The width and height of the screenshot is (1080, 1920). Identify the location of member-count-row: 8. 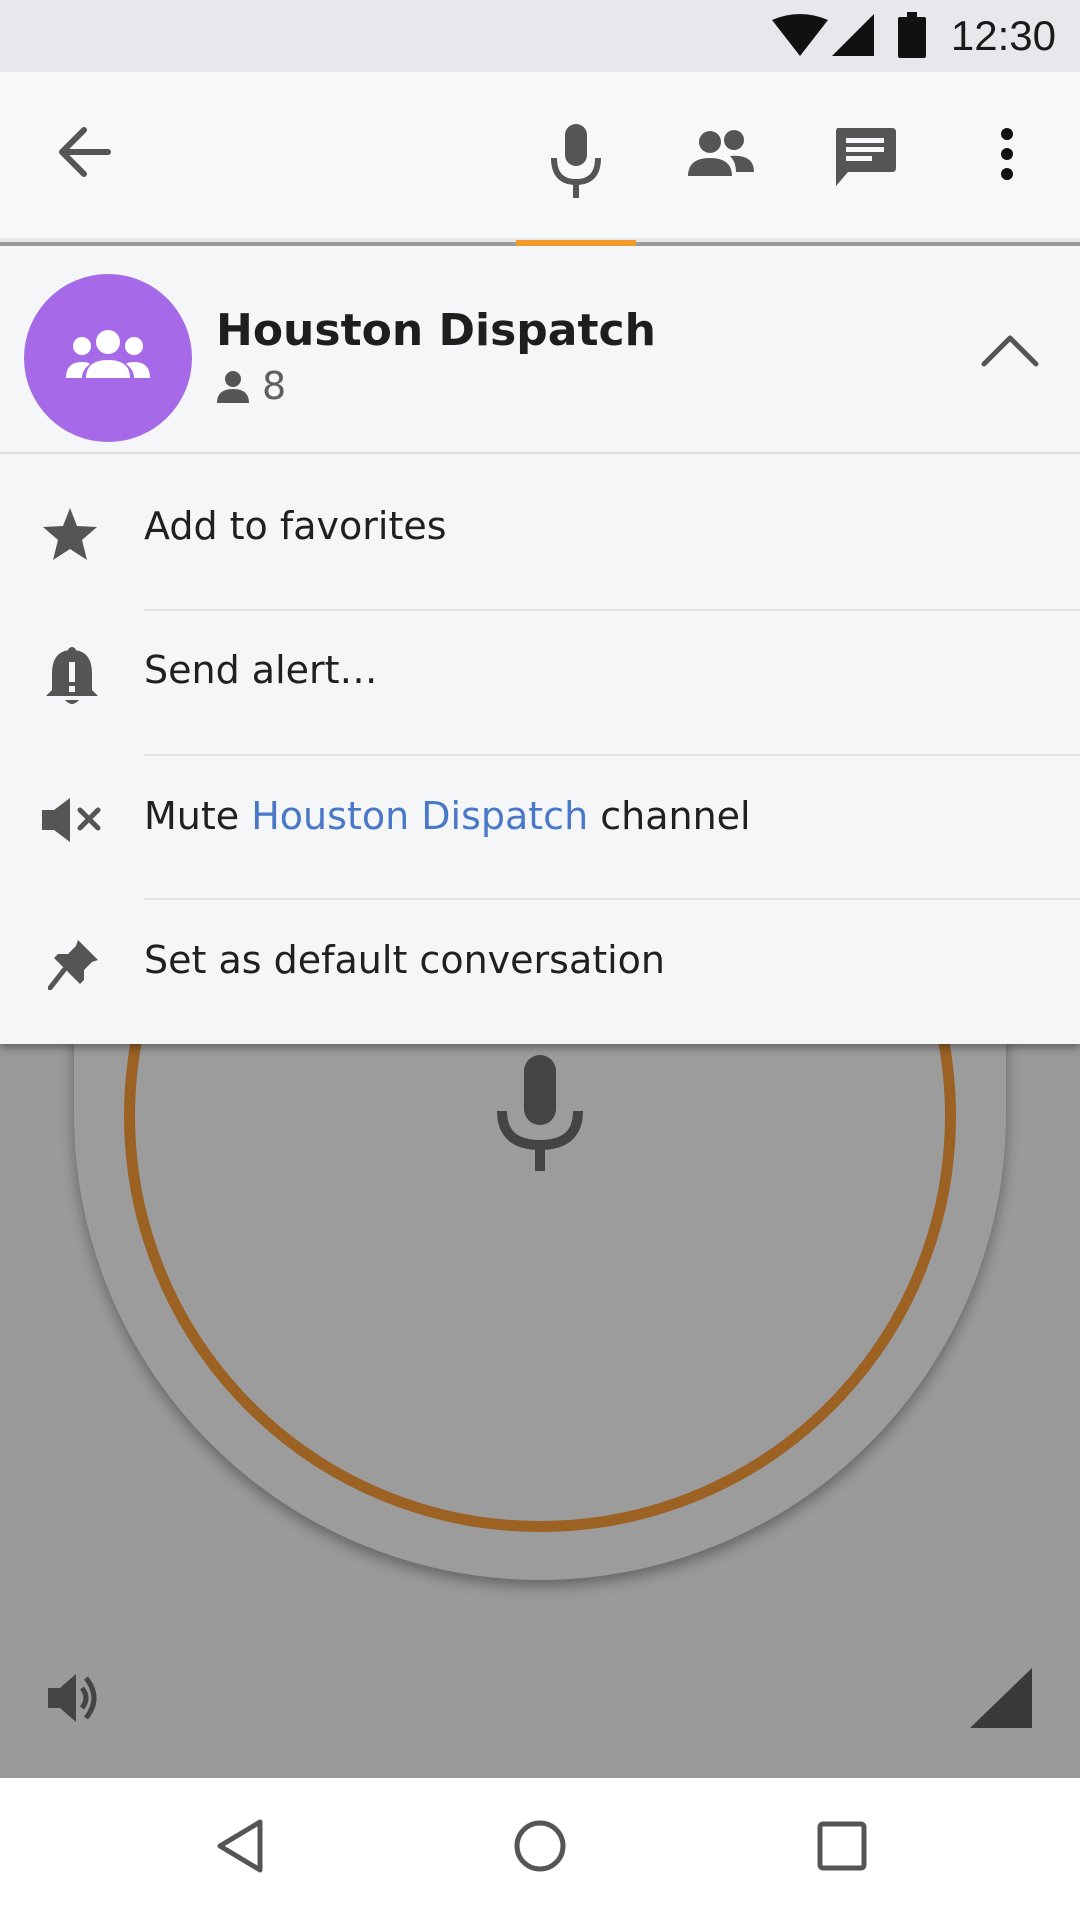
(251, 386).